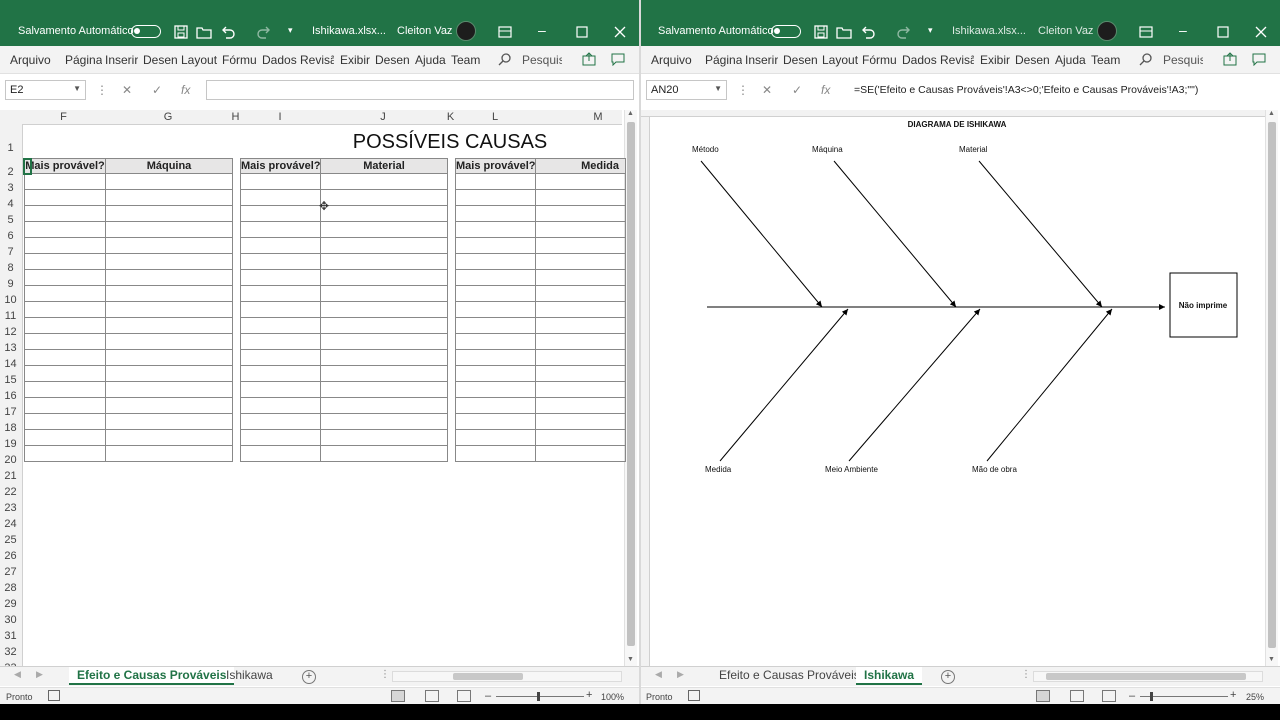  What do you see at coordinates (10, 620) in the screenshot?
I see `row-header: 30` at bounding box center [10, 620].